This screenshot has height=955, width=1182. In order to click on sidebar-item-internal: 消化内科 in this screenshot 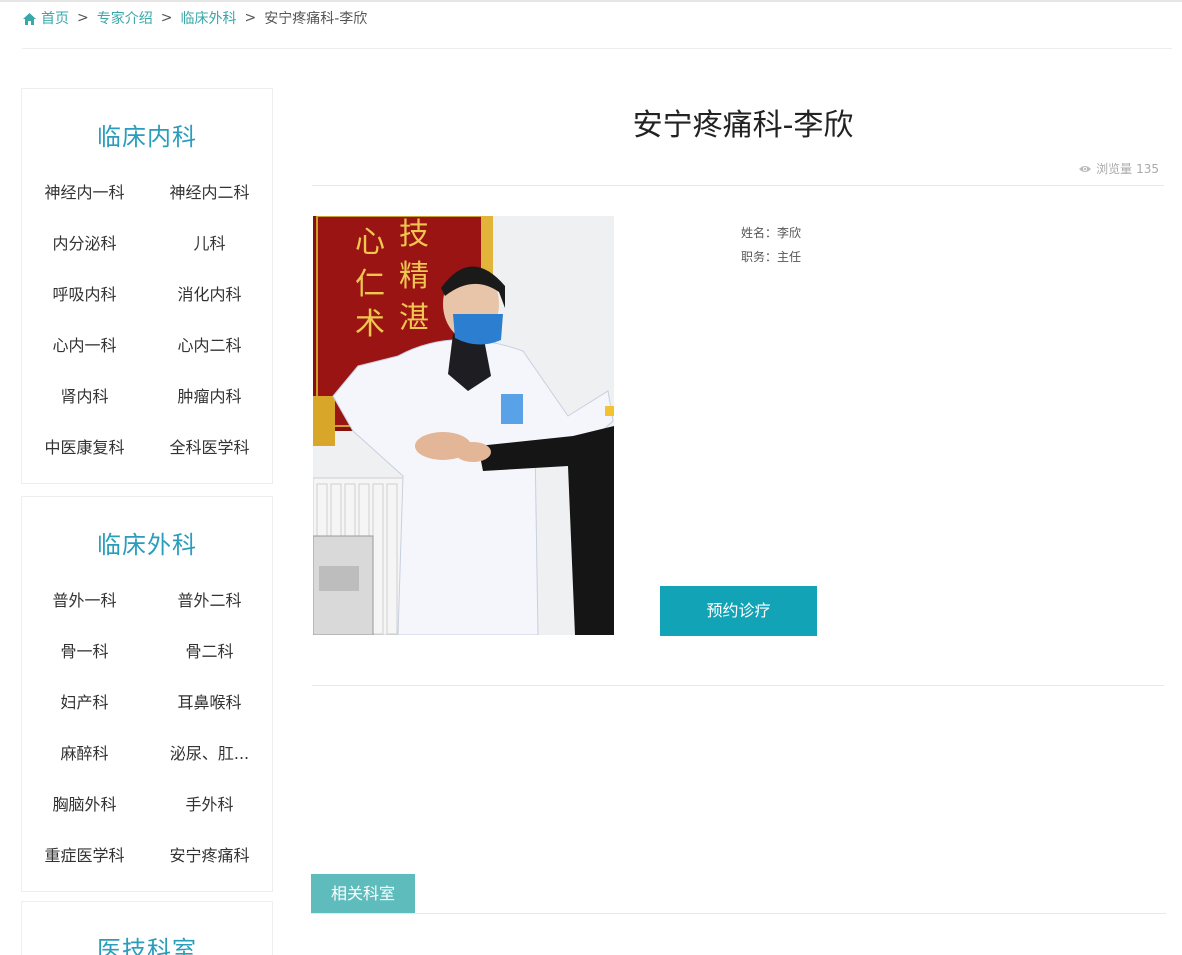, I will do `click(209, 299)`.